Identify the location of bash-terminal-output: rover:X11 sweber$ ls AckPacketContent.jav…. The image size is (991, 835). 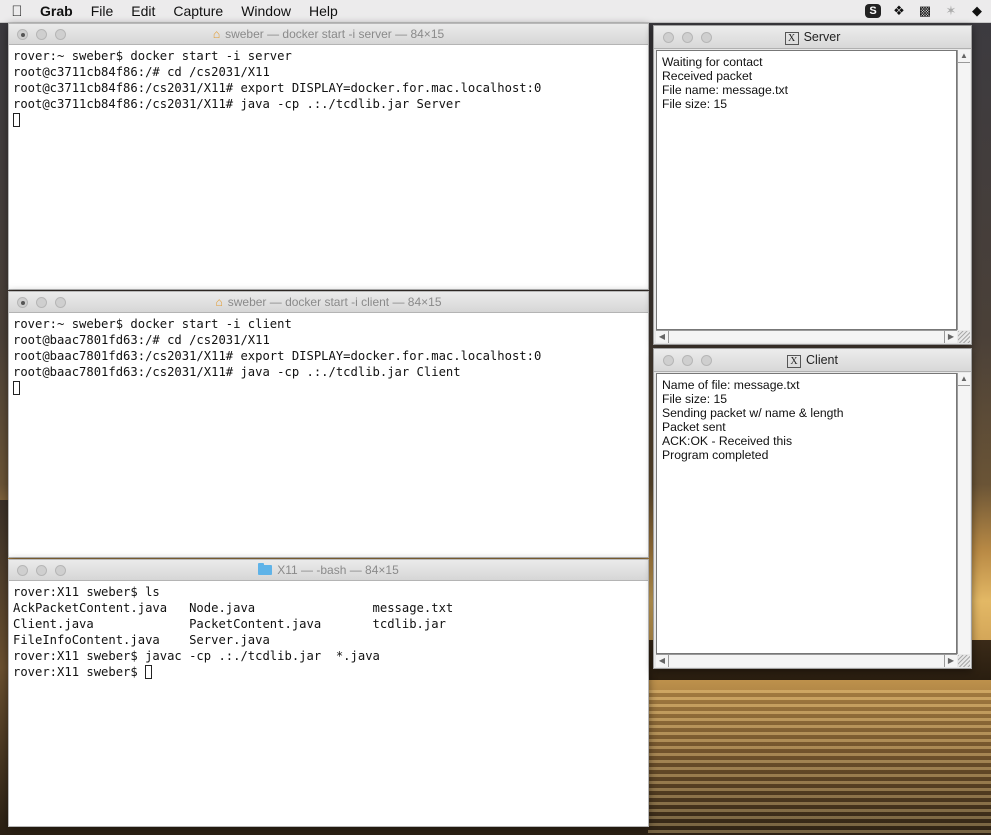
(328, 632).